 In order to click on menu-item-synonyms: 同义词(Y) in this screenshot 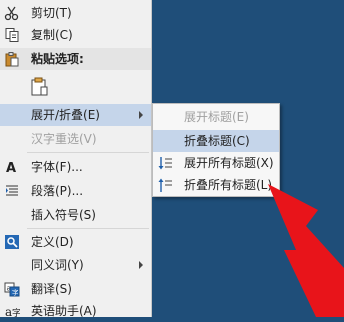, I will do `click(75, 265)`.